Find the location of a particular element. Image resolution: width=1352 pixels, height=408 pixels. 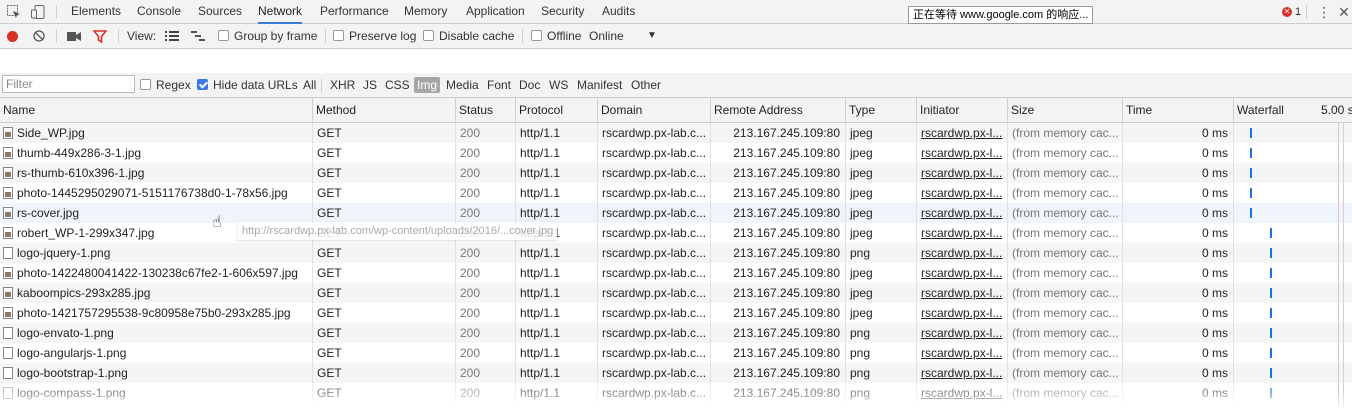

filter-type-js: JS is located at coordinates (370, 85).